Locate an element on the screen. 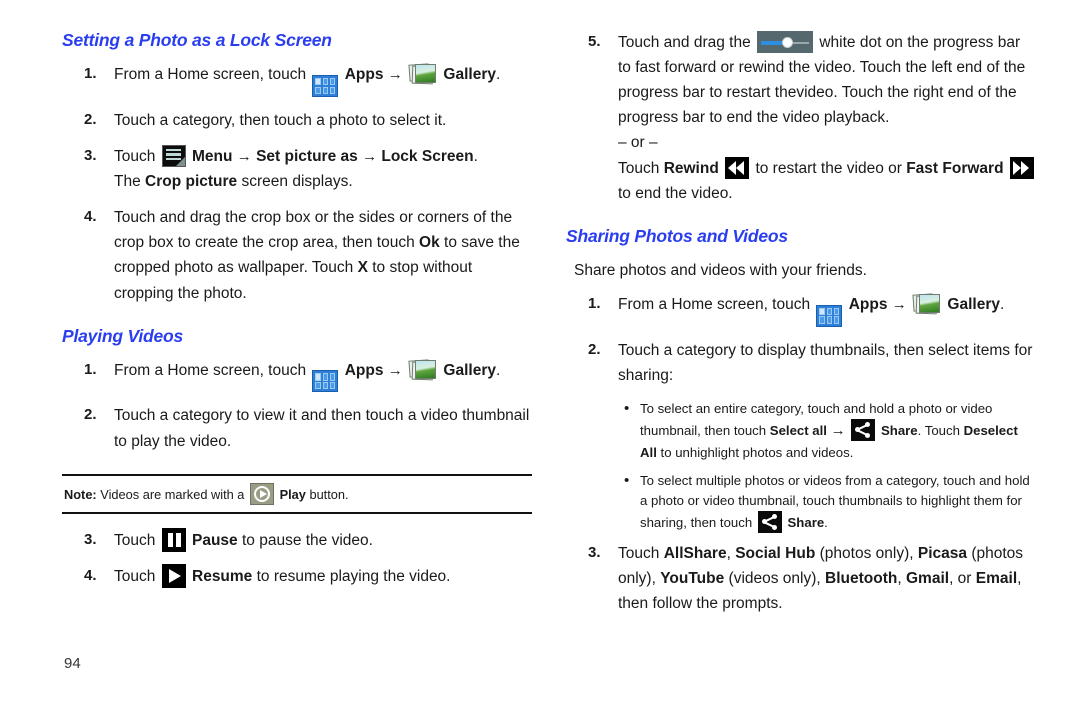 The width and height of the screenshot is (1080, 720). step-item: 3. Touch Pause to pause the video. is located at coordinates (297, 540).